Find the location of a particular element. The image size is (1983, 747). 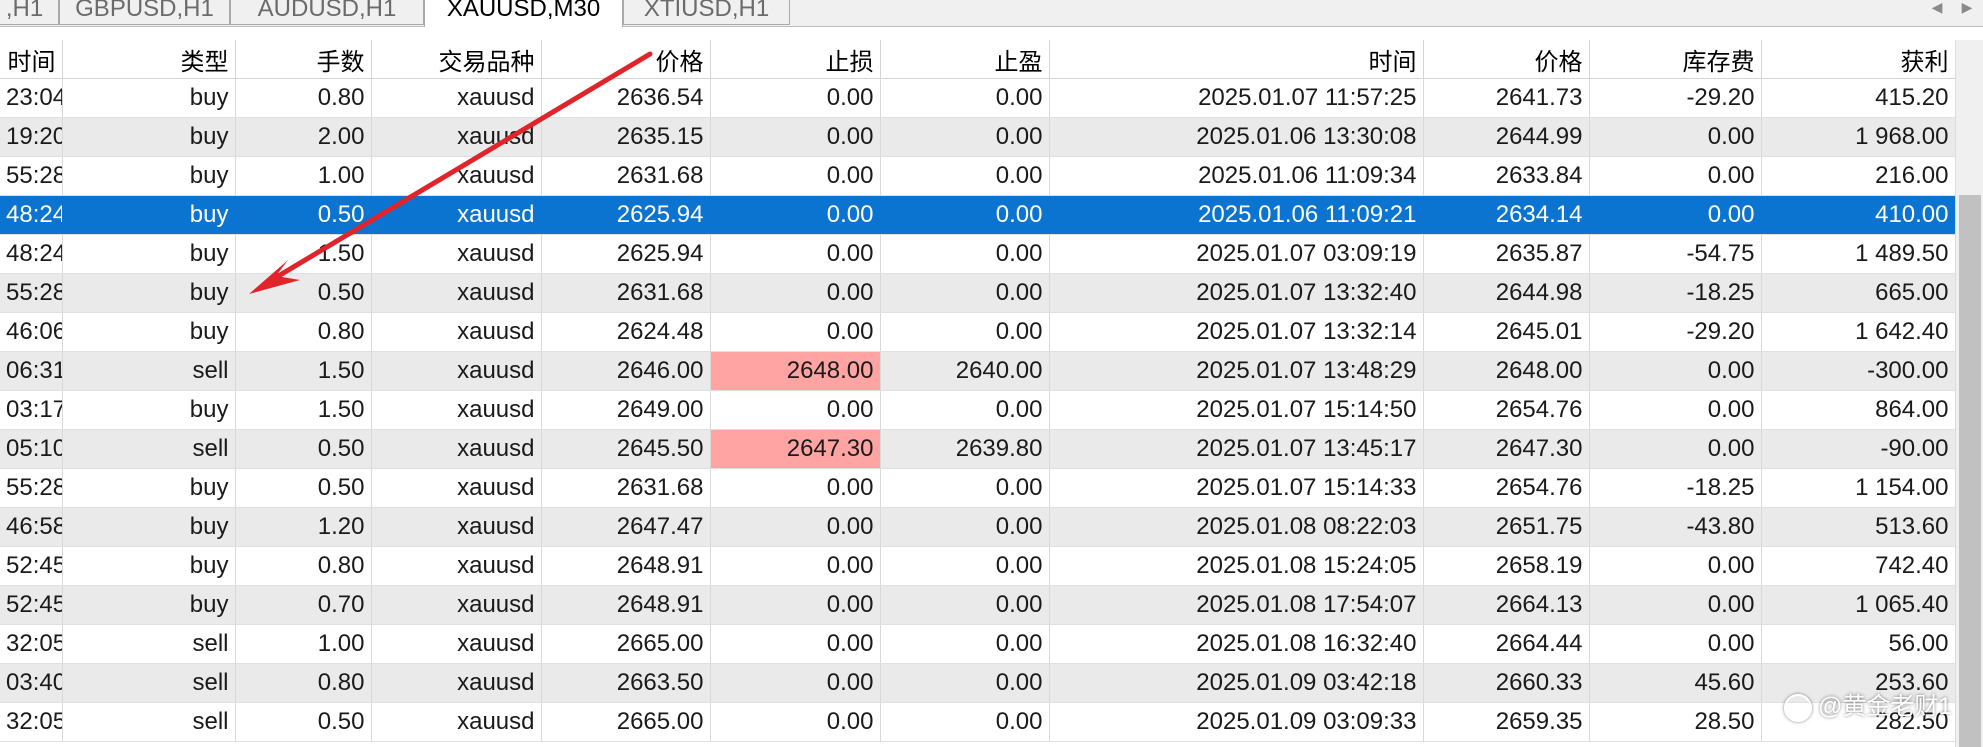

cell-close-price: 2651.75 is located at coordinates (1506, 527).